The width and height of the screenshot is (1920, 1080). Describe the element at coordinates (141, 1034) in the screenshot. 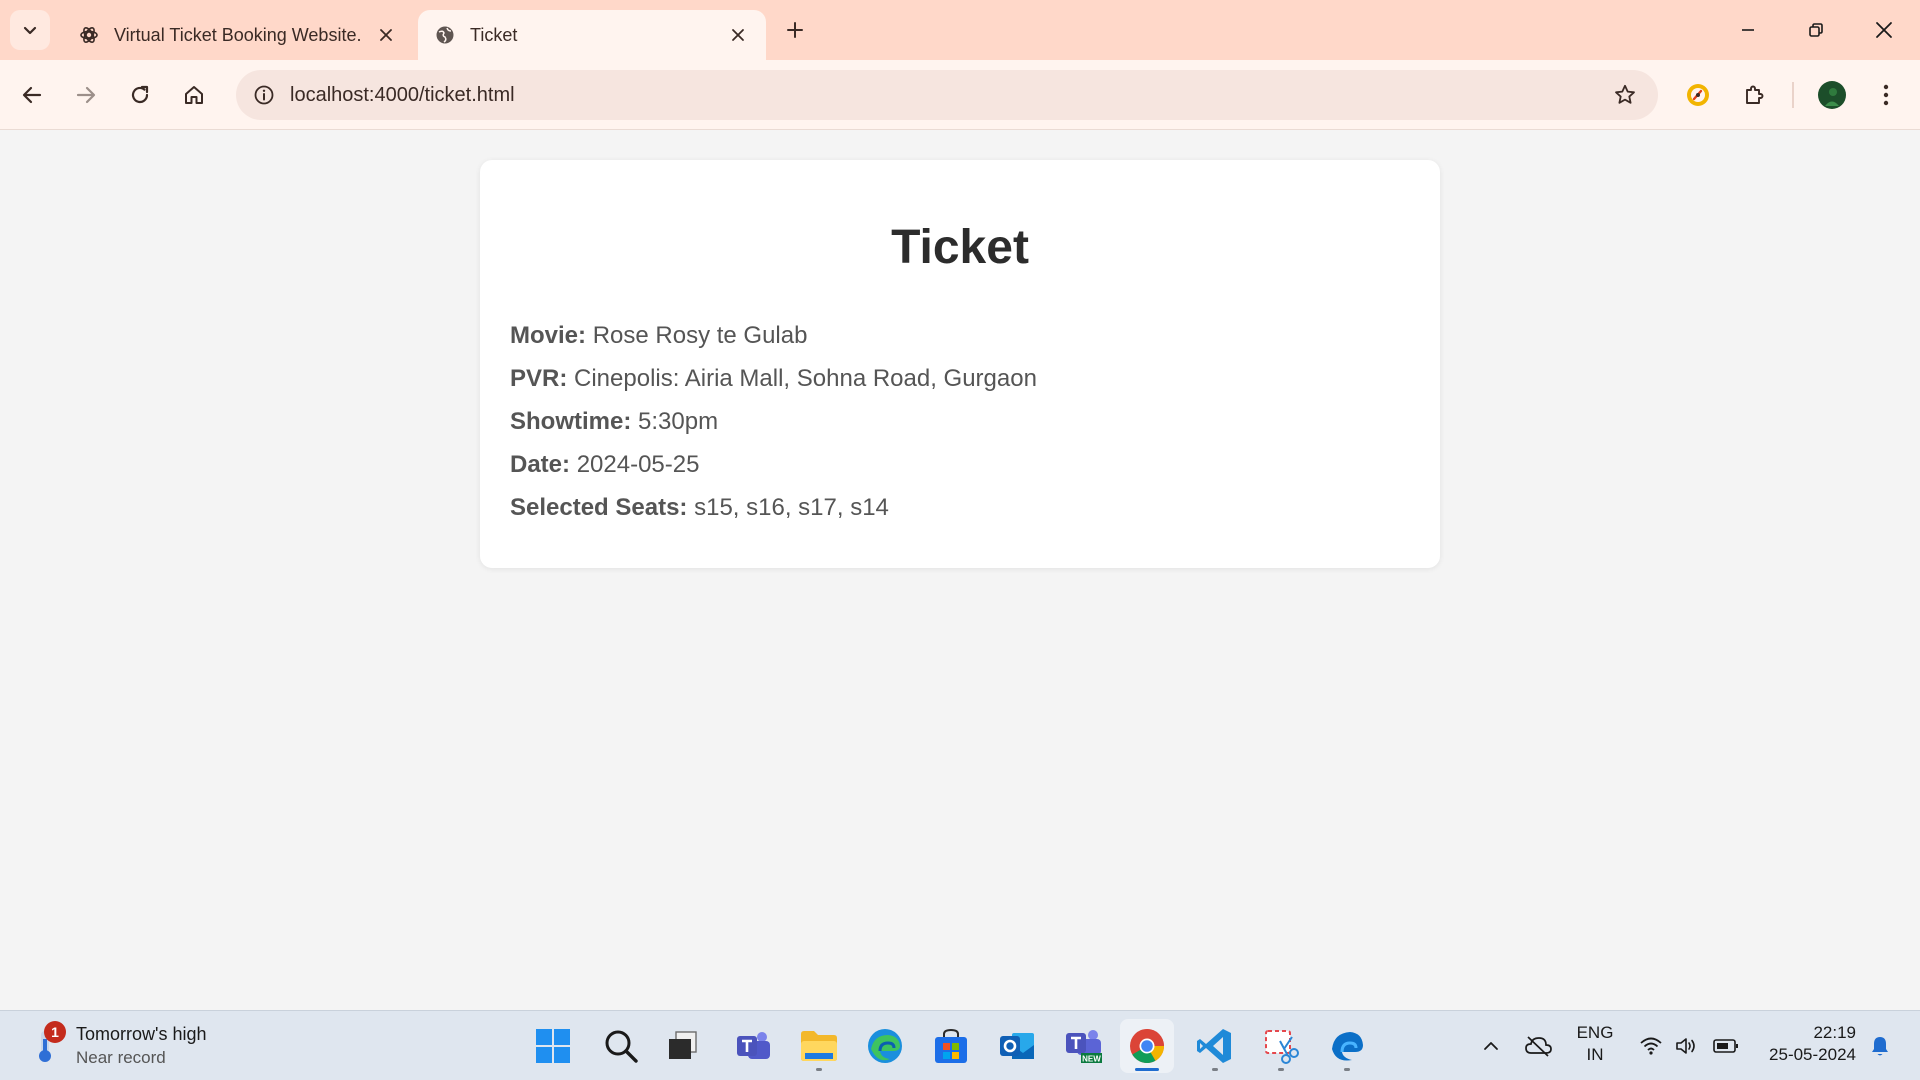

I see `weather-headline: Tomorrow's high` at that location.